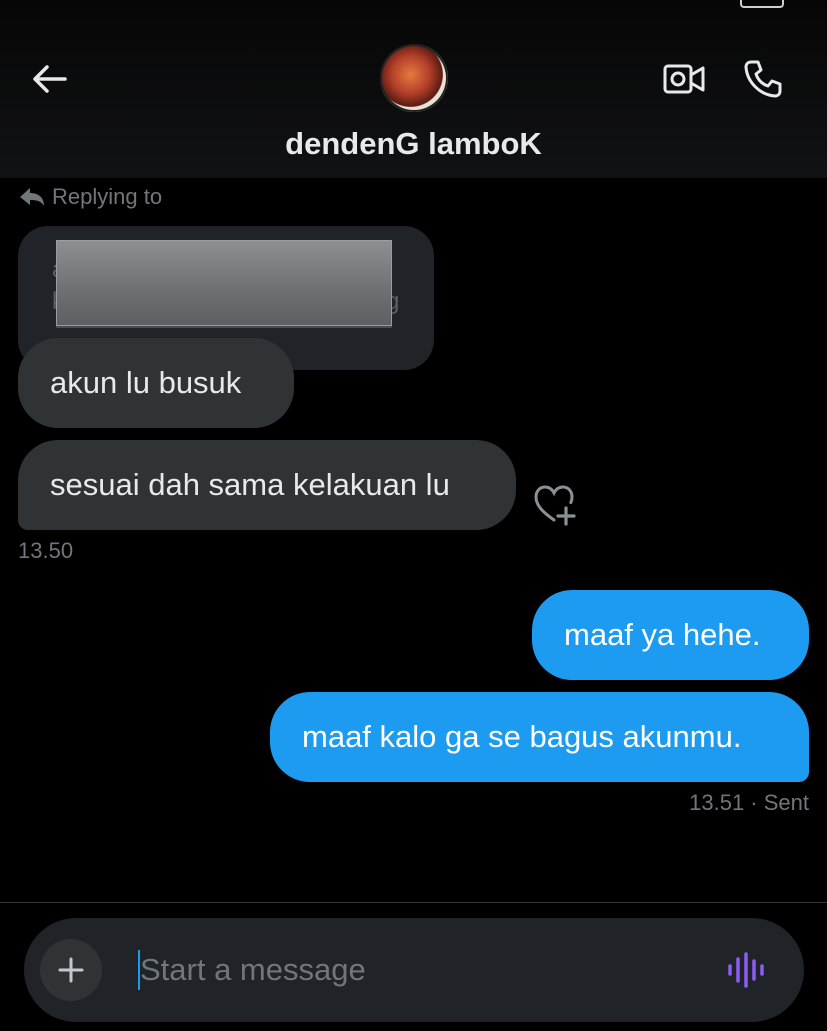 The height and width of the screenshot is (1031, 827). I want to click on composer-divider, so click(413, 902).